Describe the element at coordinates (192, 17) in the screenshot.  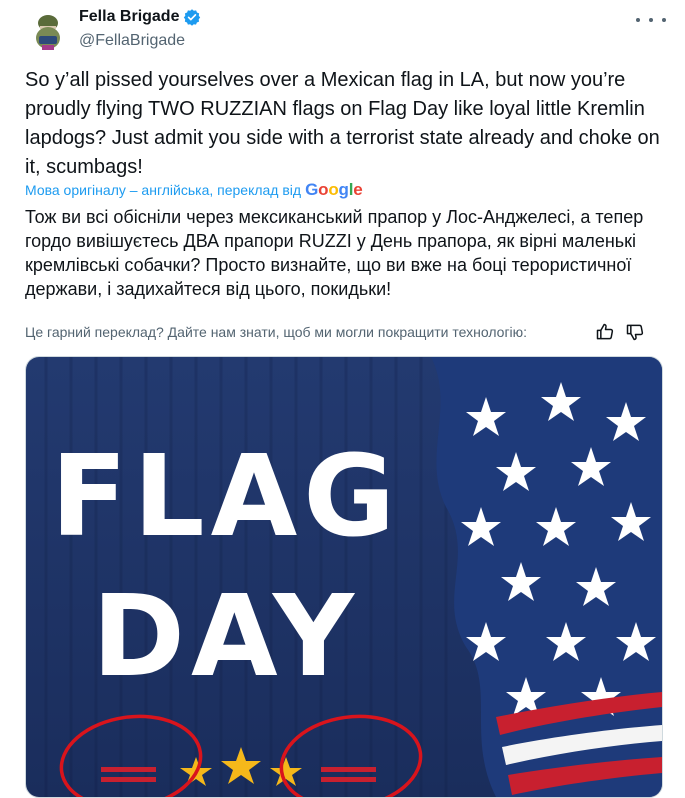
I see `verified-badge-icon` at that location.